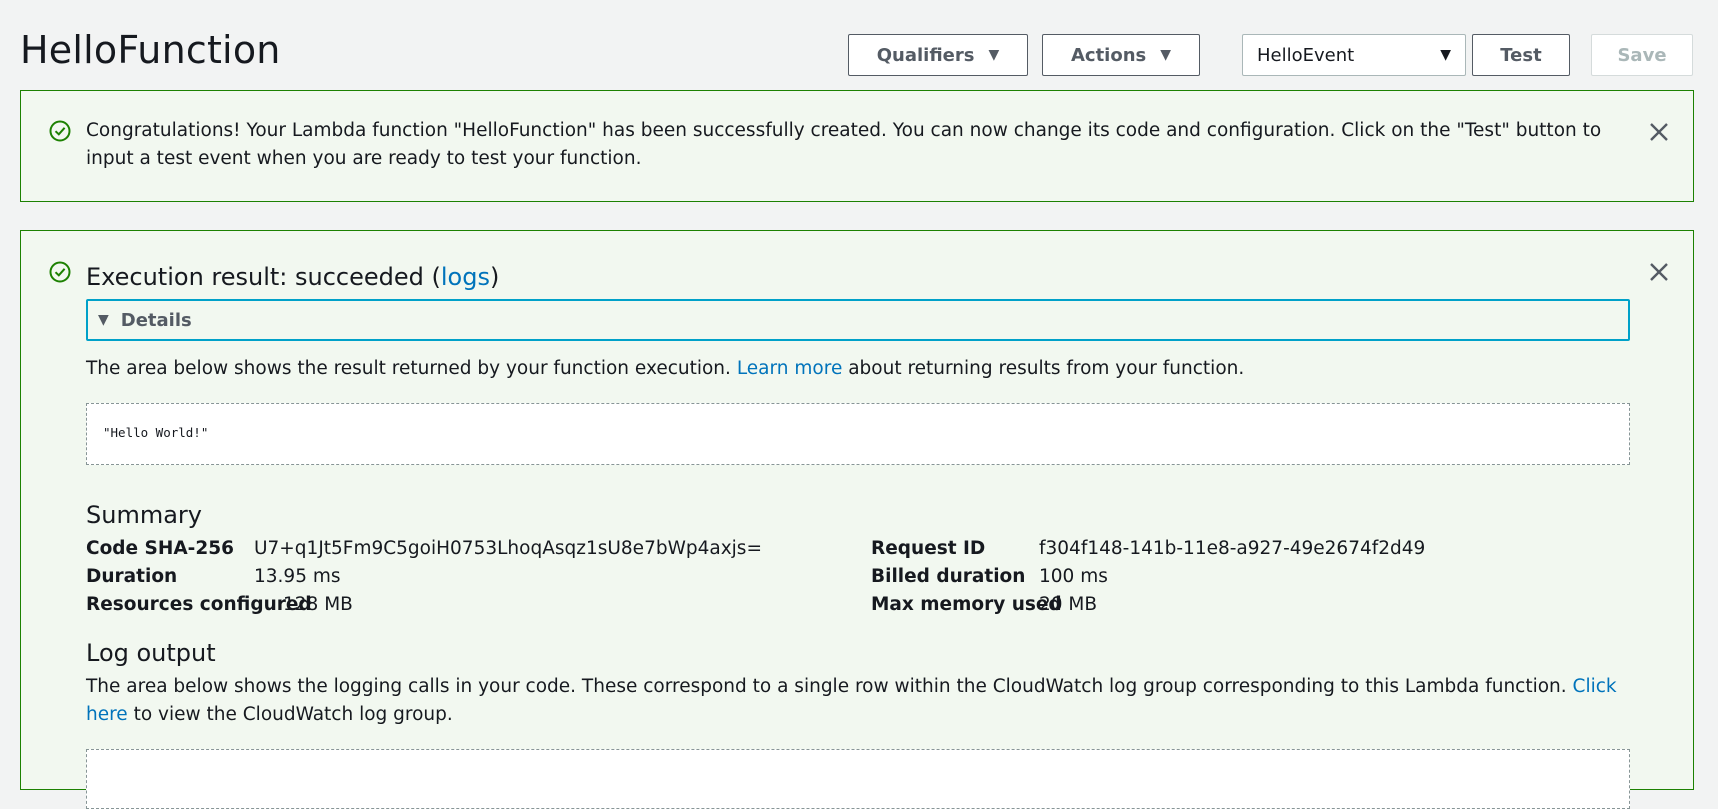 The image size is (1718, 809). What do you see at coordinates (144, 515) in the screenshot?
I see `summary-heading: Summary` at bounding box center [144, 515].